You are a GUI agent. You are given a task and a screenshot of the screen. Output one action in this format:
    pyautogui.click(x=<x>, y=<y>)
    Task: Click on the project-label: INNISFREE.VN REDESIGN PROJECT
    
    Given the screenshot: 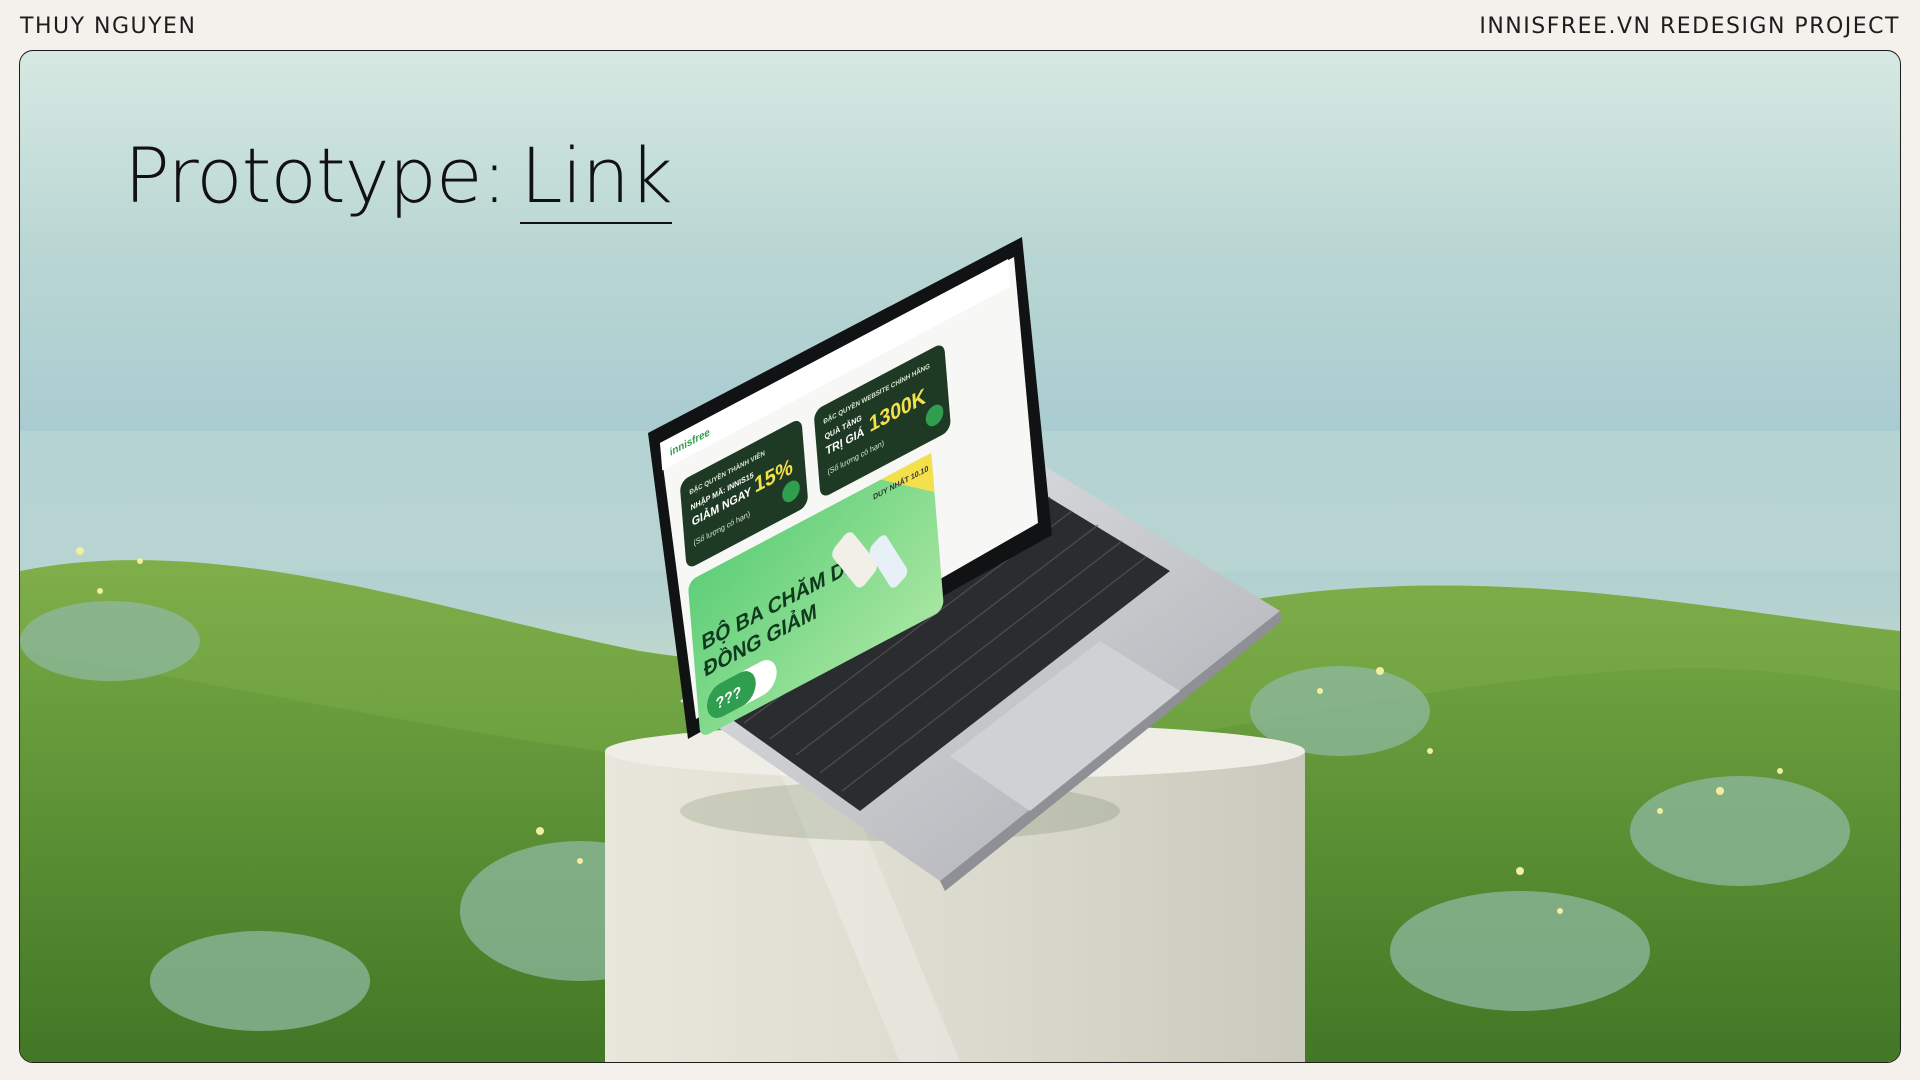 What is the action you would take?
    pyautogui.click(x=1689, y=26)
    